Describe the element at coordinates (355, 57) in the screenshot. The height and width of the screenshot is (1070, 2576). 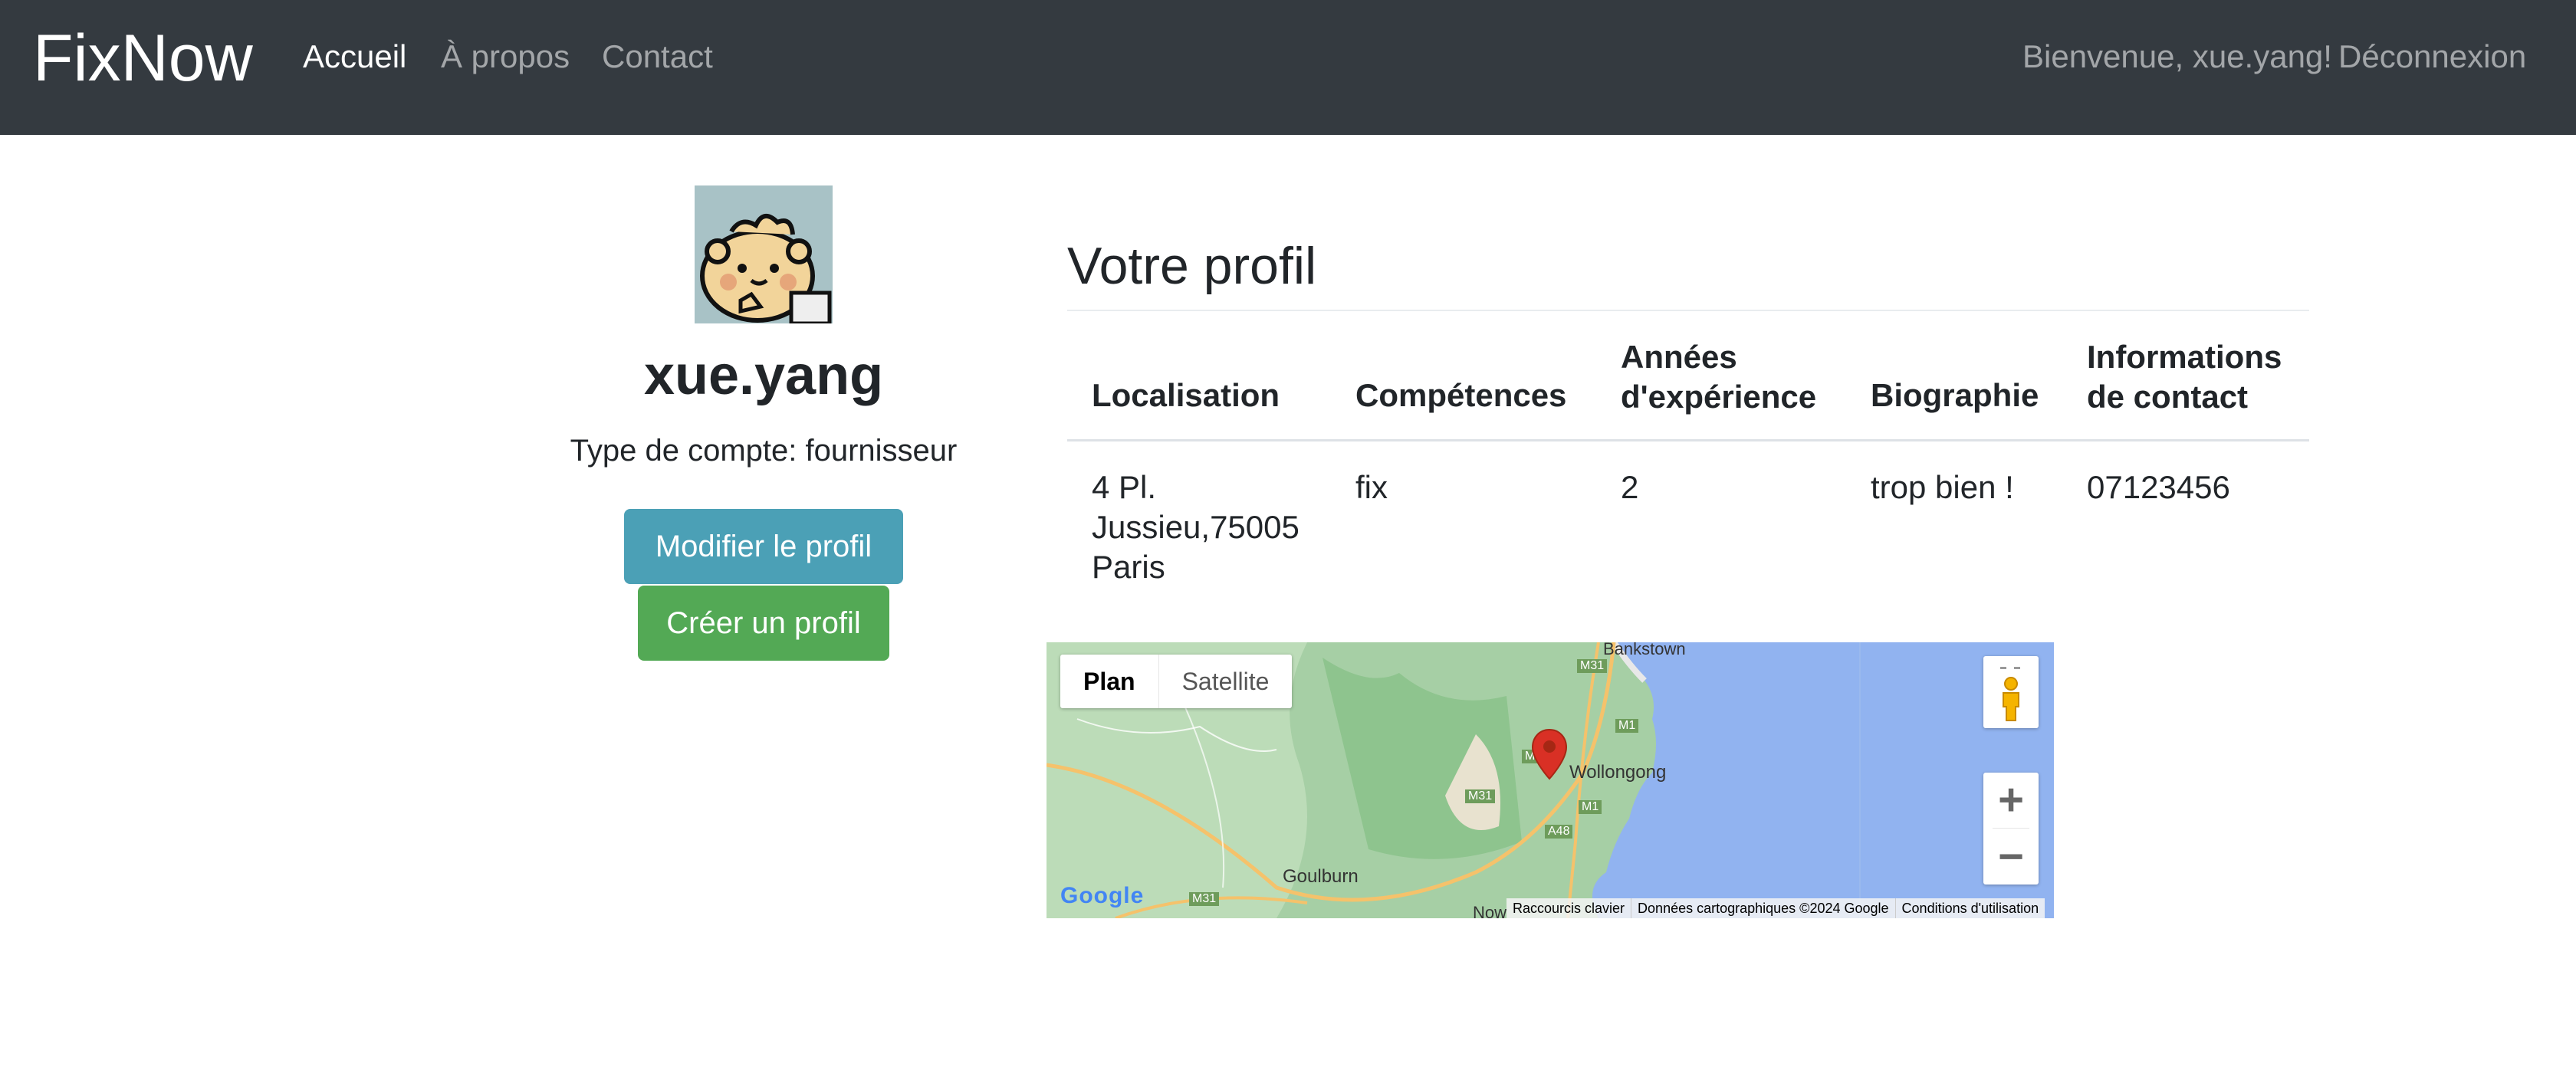
I see `nav-home: Accueil` at that location.